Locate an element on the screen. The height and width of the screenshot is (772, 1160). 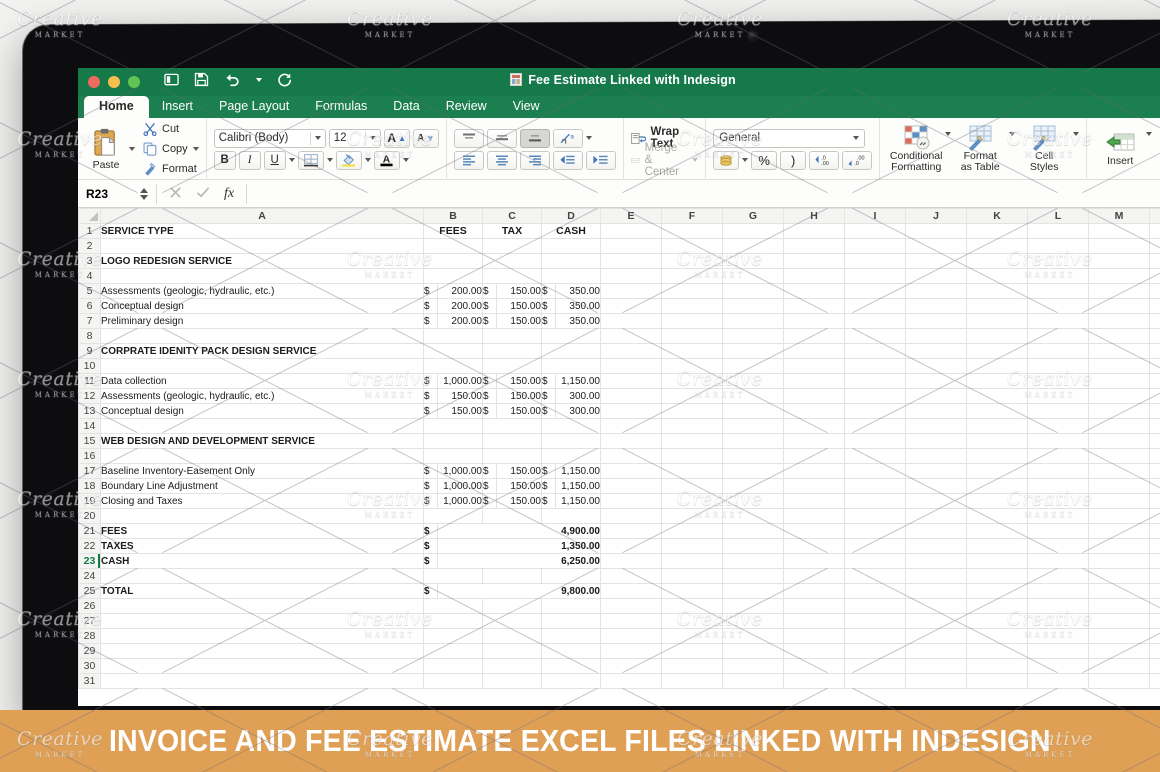
cell-G4 is located at coordinates (753, 276).